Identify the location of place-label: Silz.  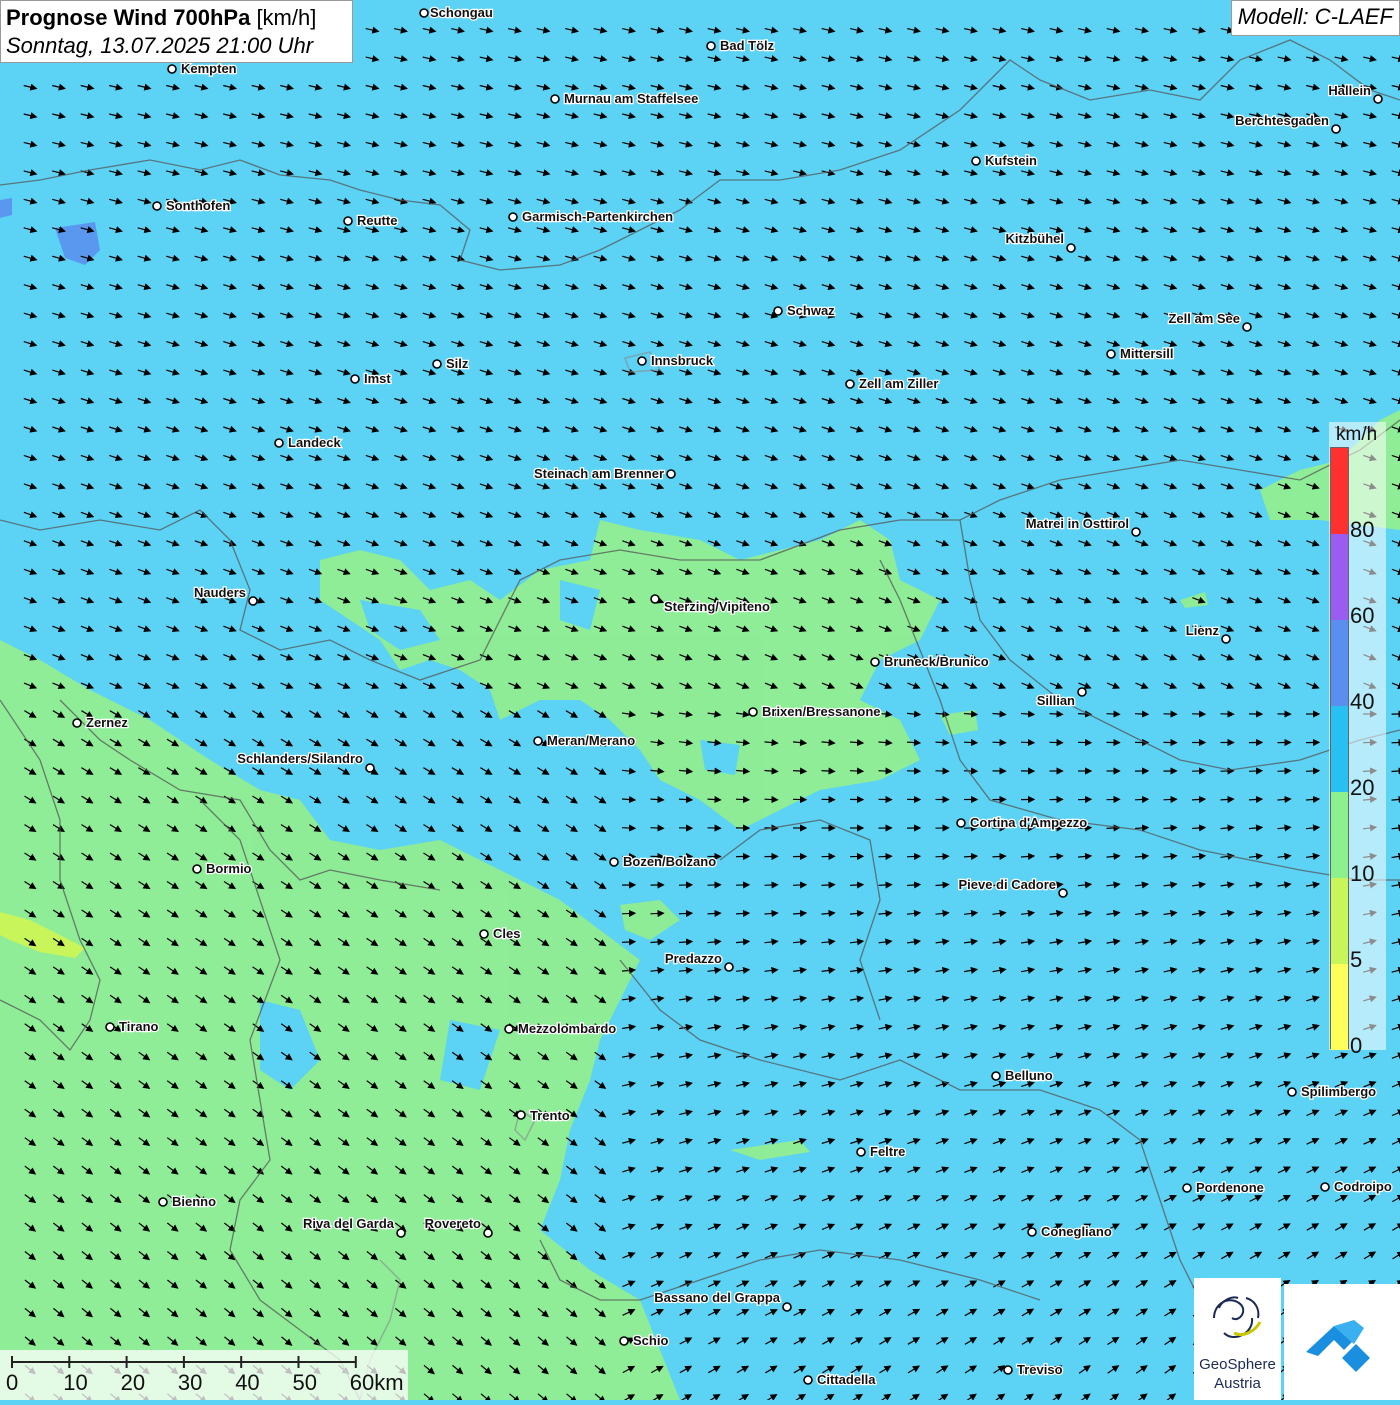
(457, 363).